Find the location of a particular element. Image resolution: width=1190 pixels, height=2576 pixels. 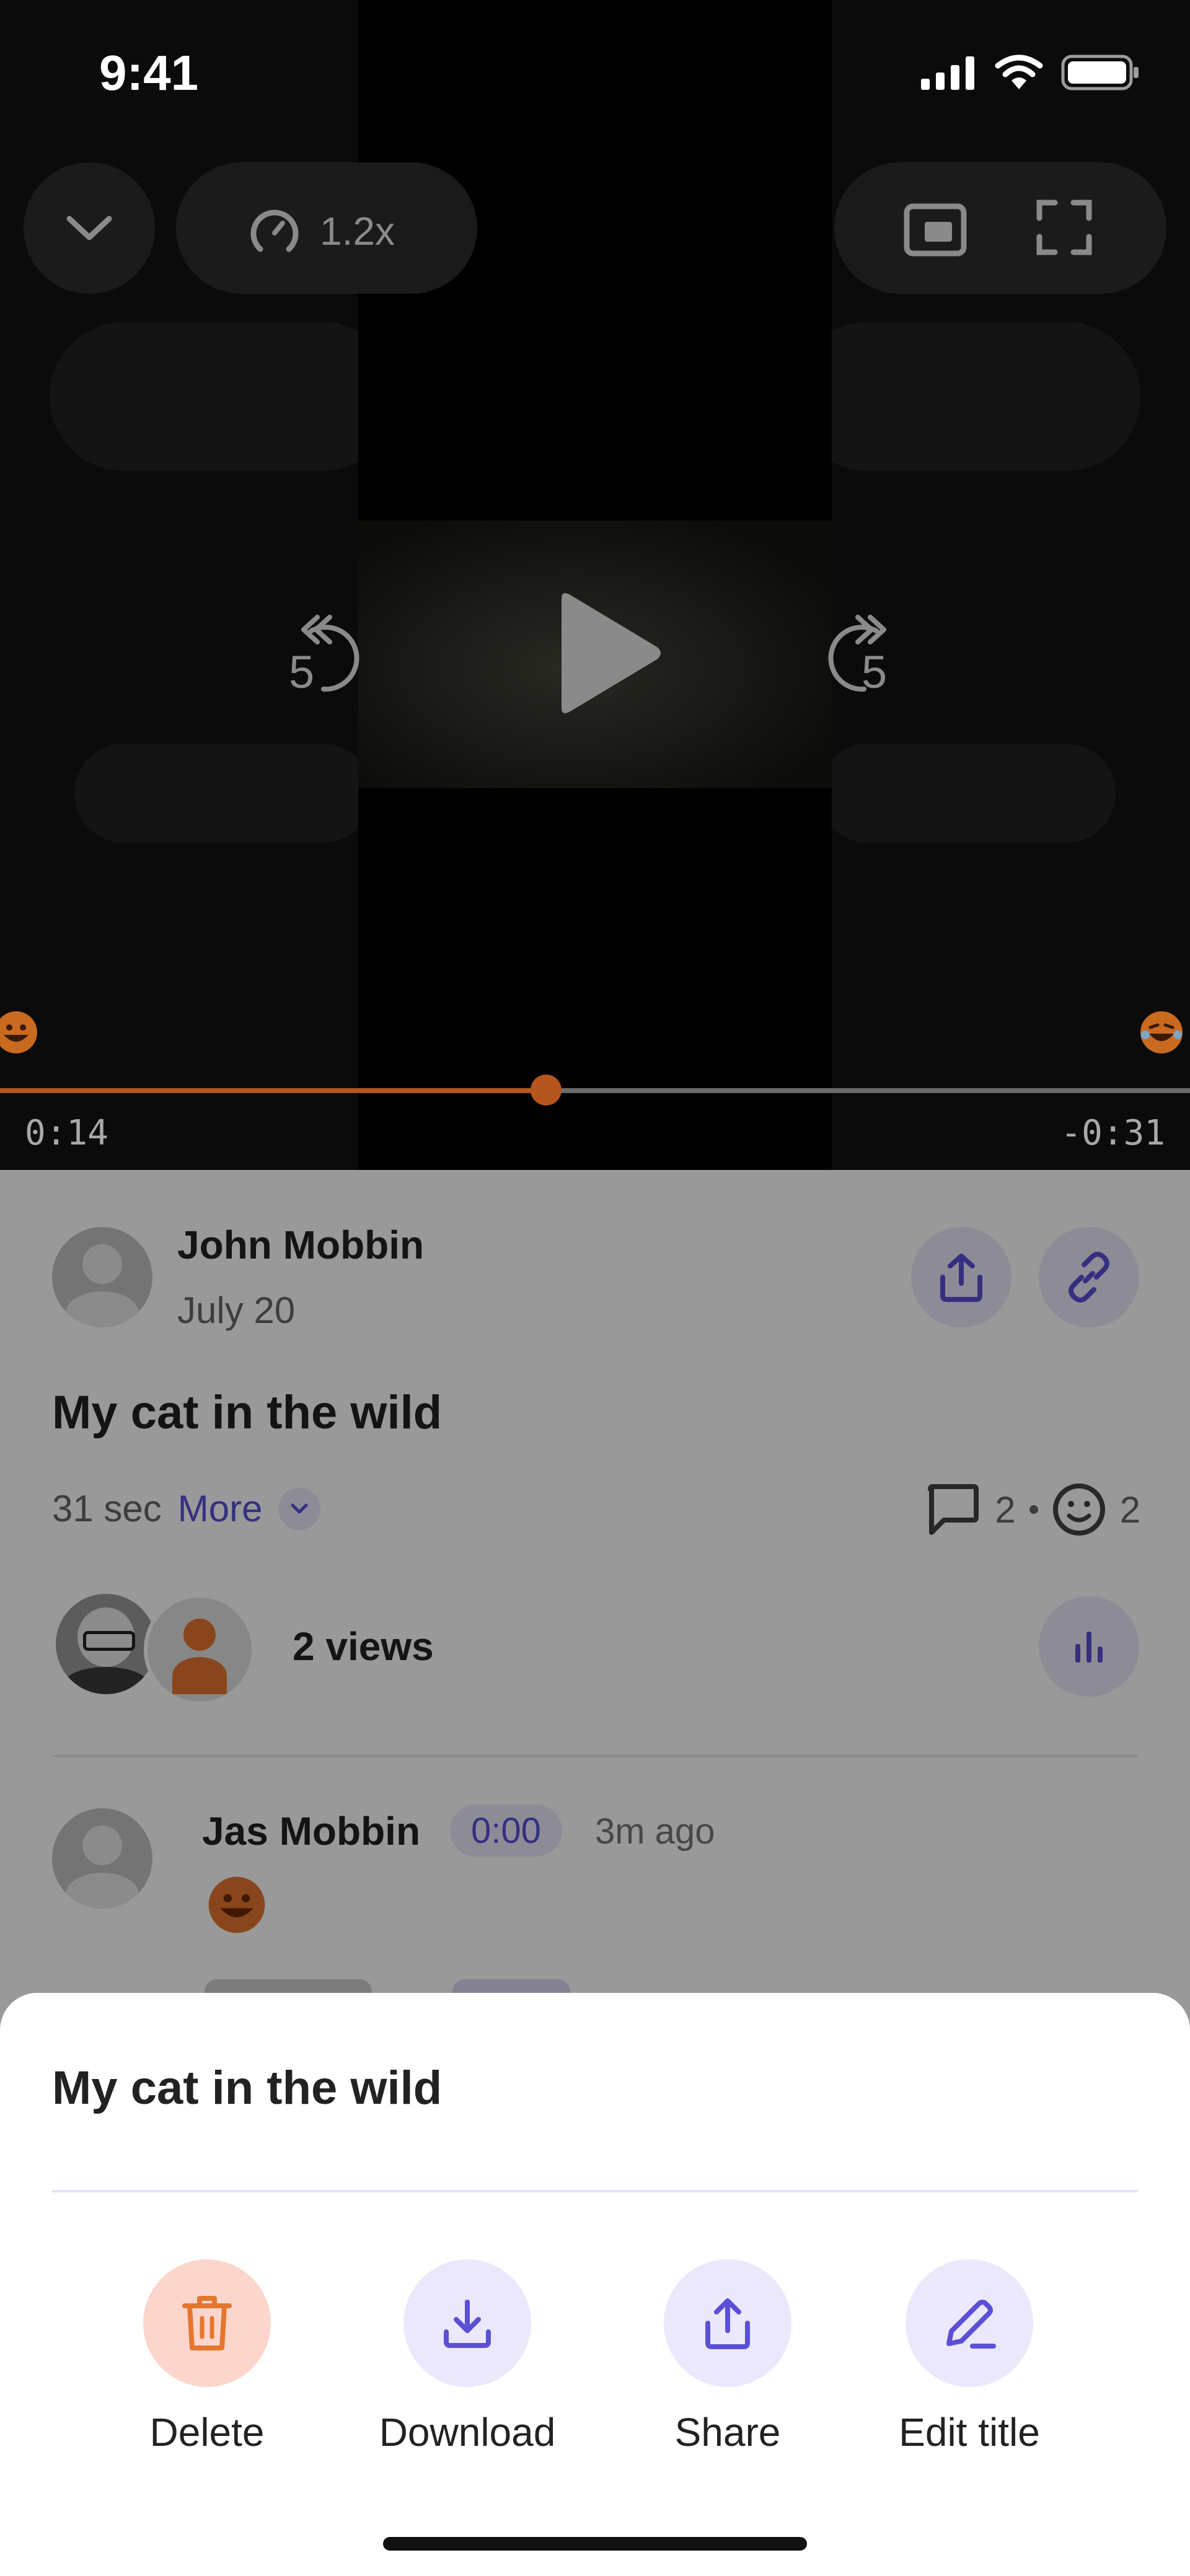

remaining-time: -0:31 is located at coordinates (1112, 1133).